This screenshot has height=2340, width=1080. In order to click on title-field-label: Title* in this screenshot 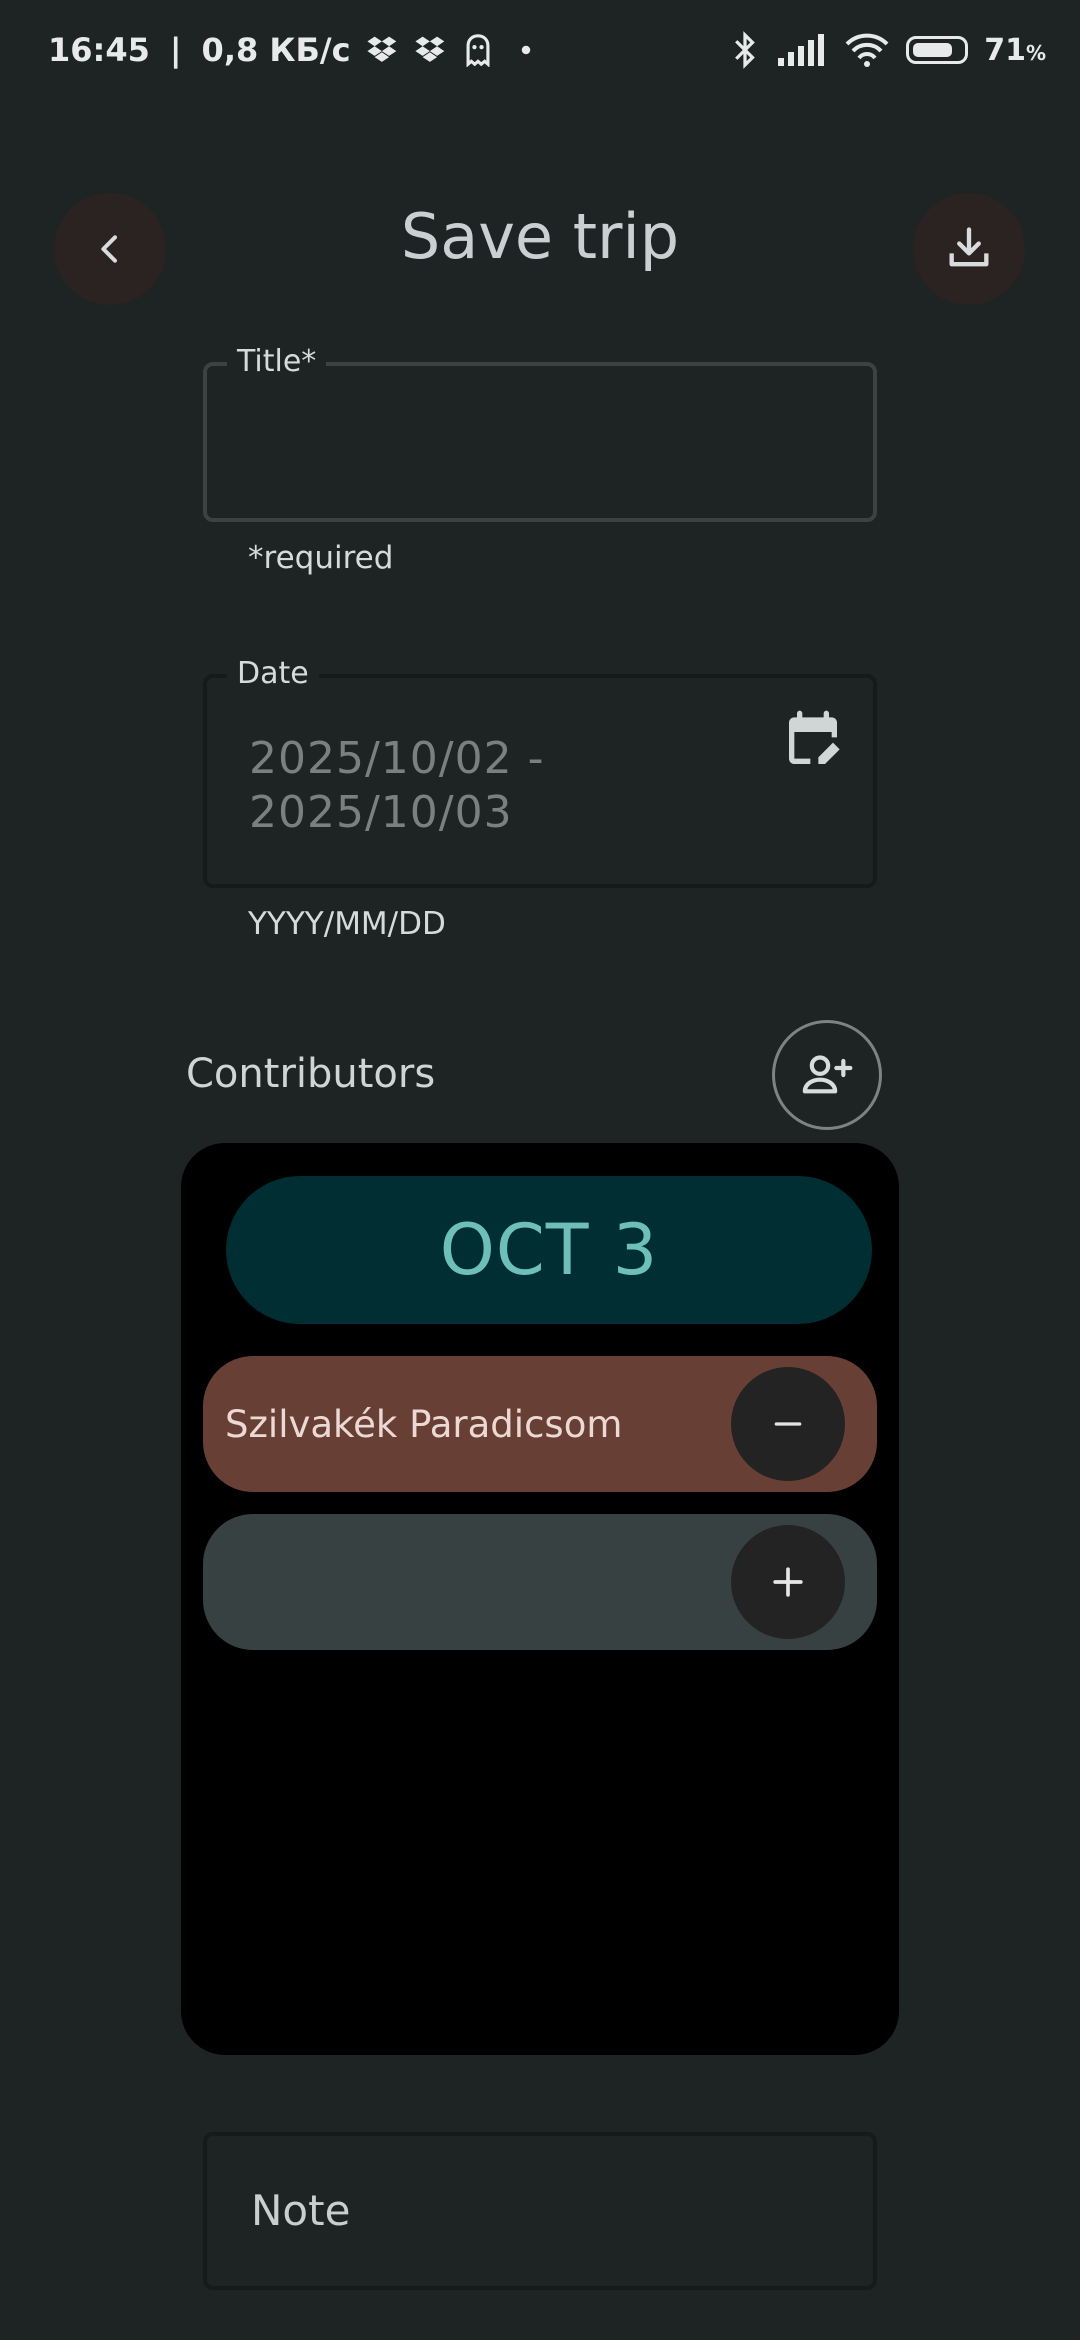, I will do `click(277, 362)`.